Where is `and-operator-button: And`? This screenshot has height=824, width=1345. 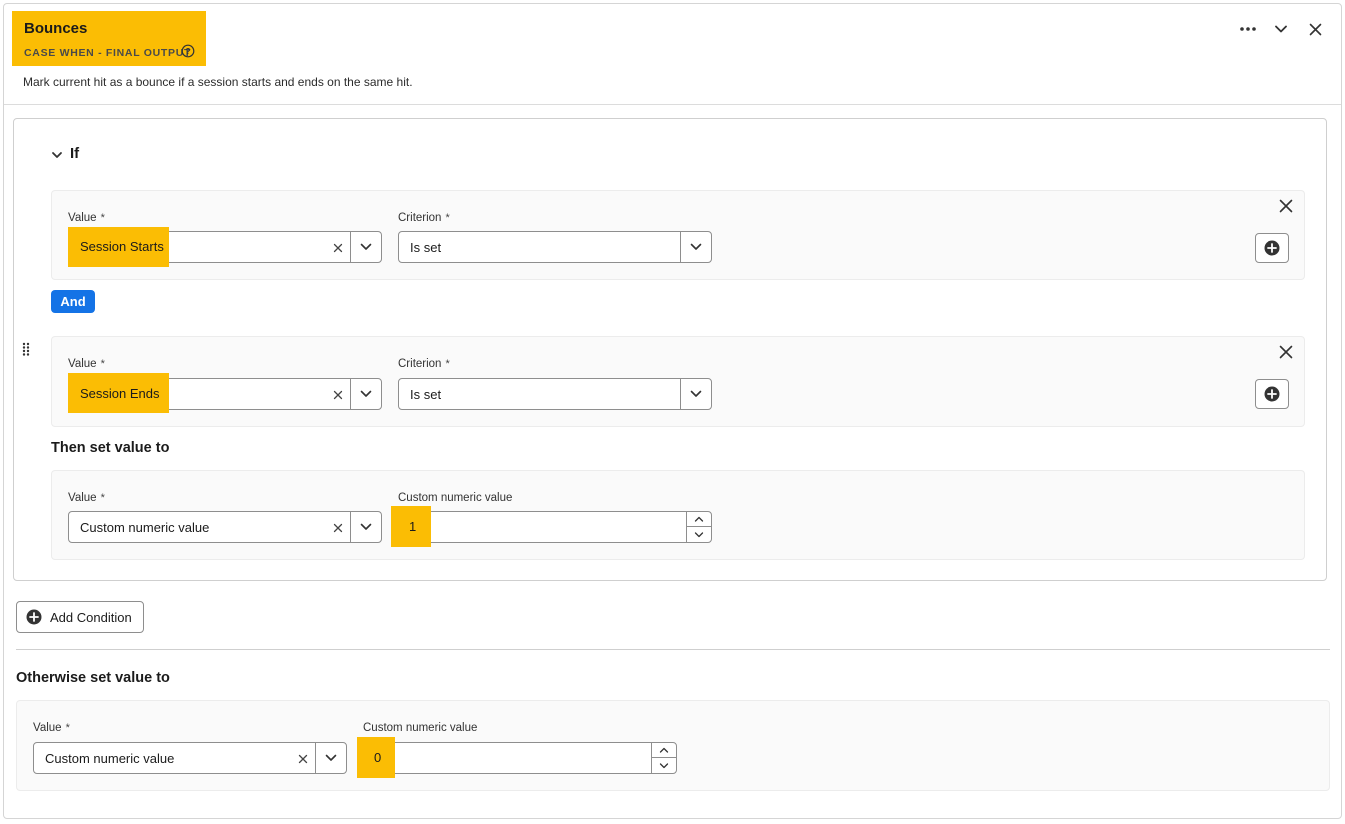 and-operator-button: And is located at coordinates (73, 301).